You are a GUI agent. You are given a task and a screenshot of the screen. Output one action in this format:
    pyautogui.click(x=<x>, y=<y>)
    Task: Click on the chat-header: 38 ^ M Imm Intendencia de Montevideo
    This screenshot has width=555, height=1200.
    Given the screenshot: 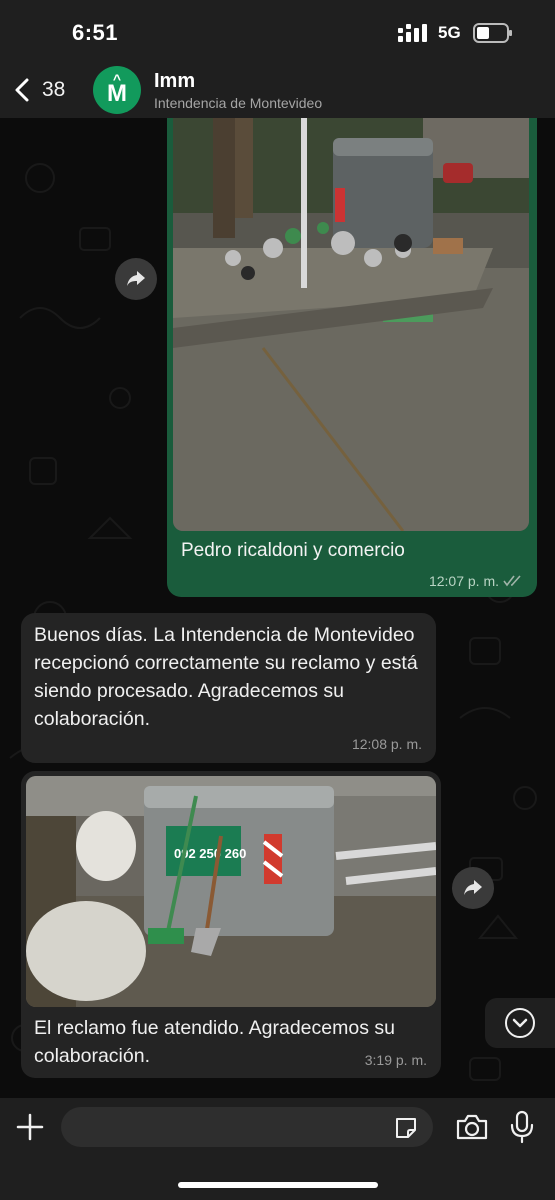 What is the action you would take?
    pyautogui.click(x=277, y=90)
    